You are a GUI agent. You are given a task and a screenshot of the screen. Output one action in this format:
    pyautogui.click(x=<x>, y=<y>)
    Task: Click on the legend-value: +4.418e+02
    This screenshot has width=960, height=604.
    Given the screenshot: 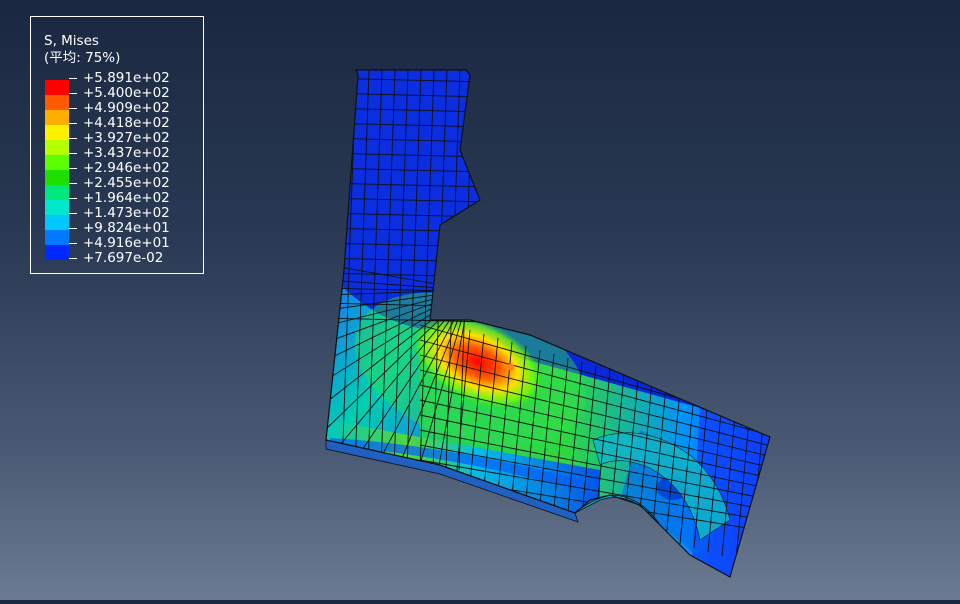 What is the action you would take?
    pyautogui.click(x=119, y=123)
    